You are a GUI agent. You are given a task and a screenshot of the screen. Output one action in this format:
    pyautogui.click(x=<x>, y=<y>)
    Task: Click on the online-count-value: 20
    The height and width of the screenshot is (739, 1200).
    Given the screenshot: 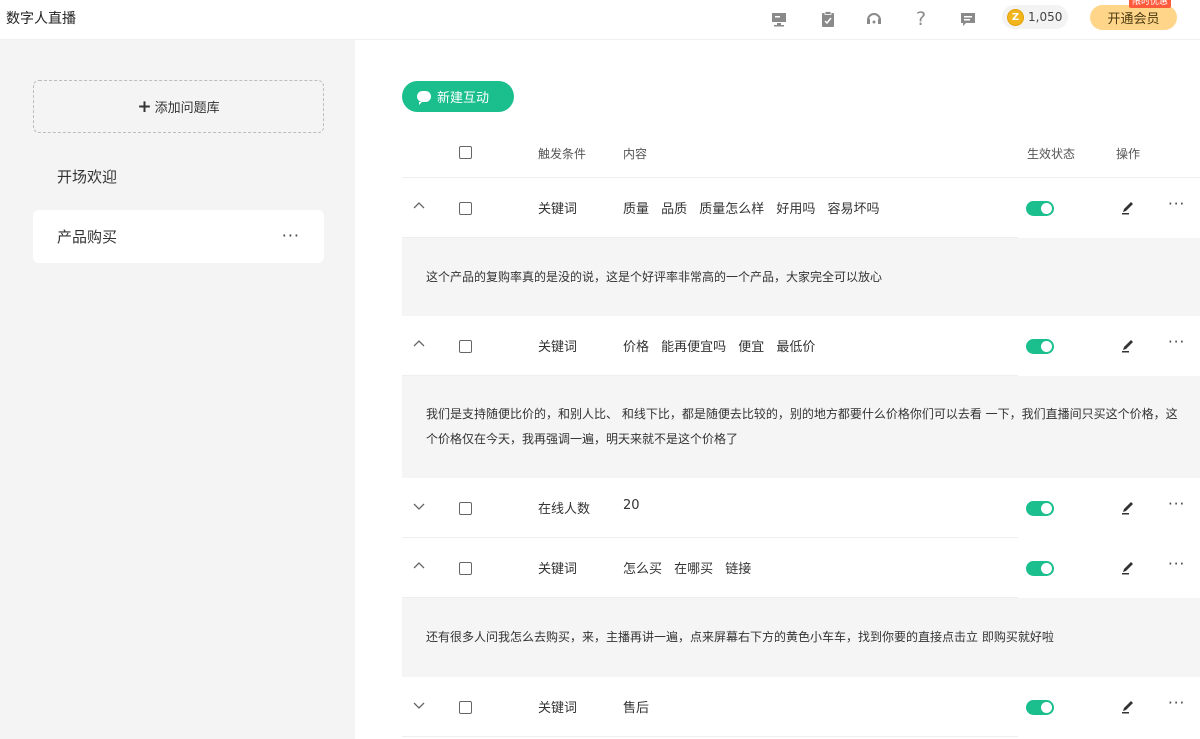 What is the action you would take?
    pyautogui.click(x=631, y=505)
    